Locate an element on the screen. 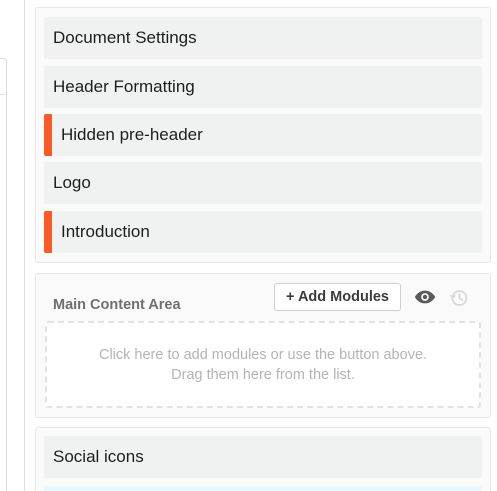 The height and width of the screenshot is (491, 497). footer-modules-section: Social icons is located at coordinates (263, 459).